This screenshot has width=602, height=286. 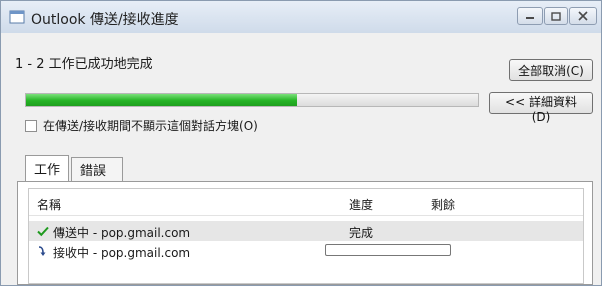 I want to click on app-window-icon, so click(x=17, y=17).